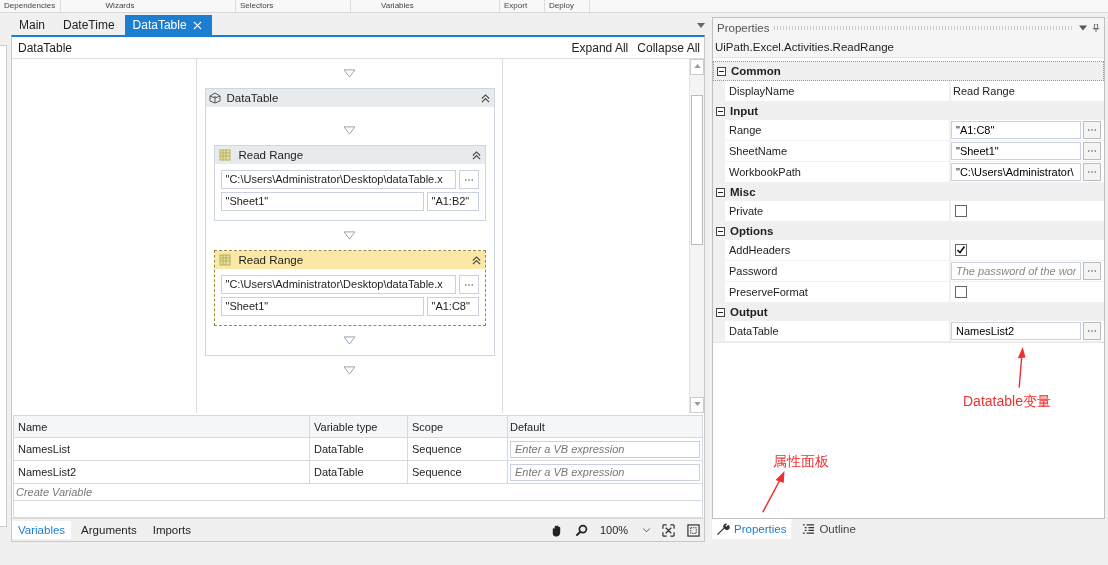  Describe the element at coordinates (172, 530) in the screenshot. I see `panel-tab: Imports` at that location.